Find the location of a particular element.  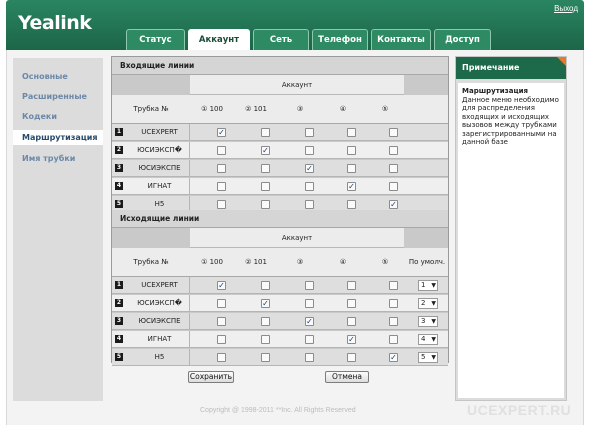

handset-number-badge: 2 is located at coordinates (119, 303).